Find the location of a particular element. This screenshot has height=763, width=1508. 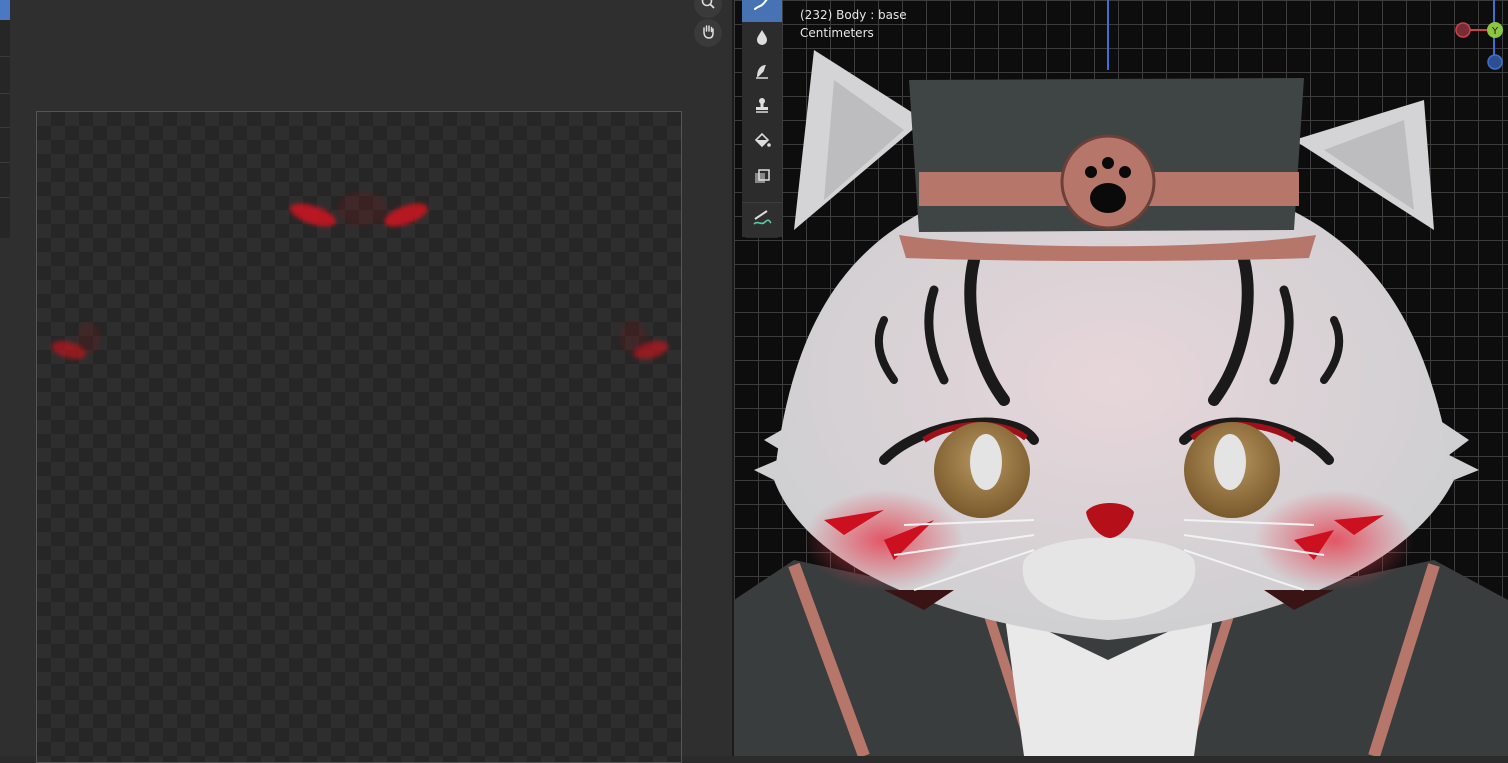

draw-tool-button is located at coordinates (762, 11).